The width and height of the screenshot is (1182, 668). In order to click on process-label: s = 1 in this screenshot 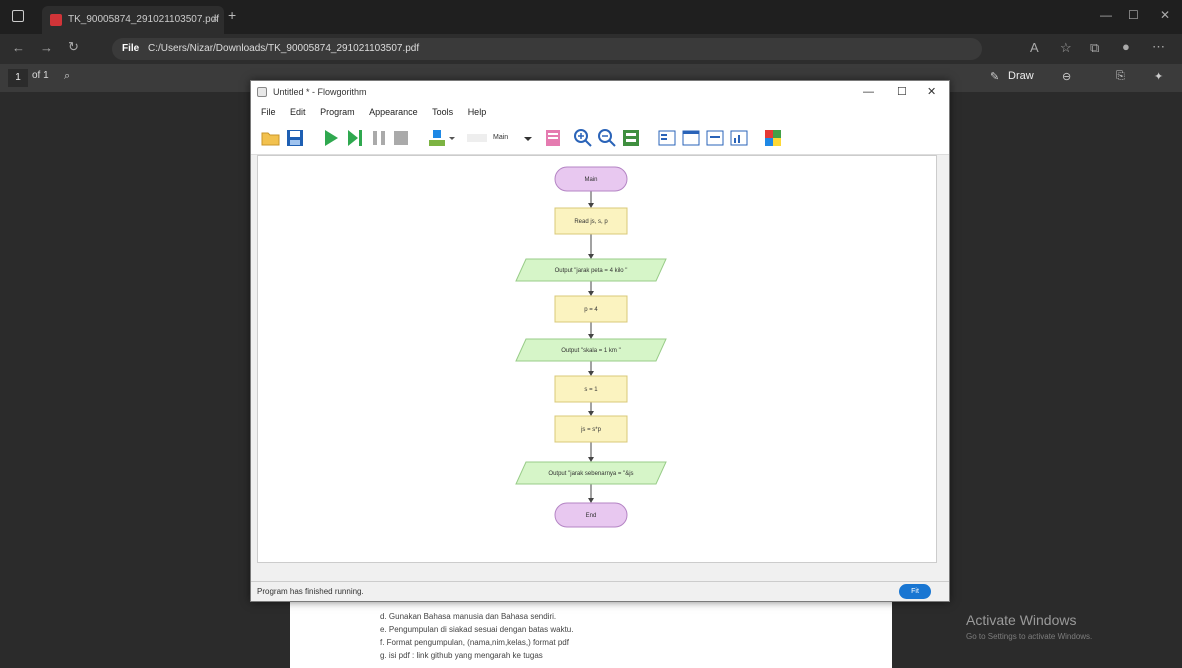, I will do `click(591, 390)`.